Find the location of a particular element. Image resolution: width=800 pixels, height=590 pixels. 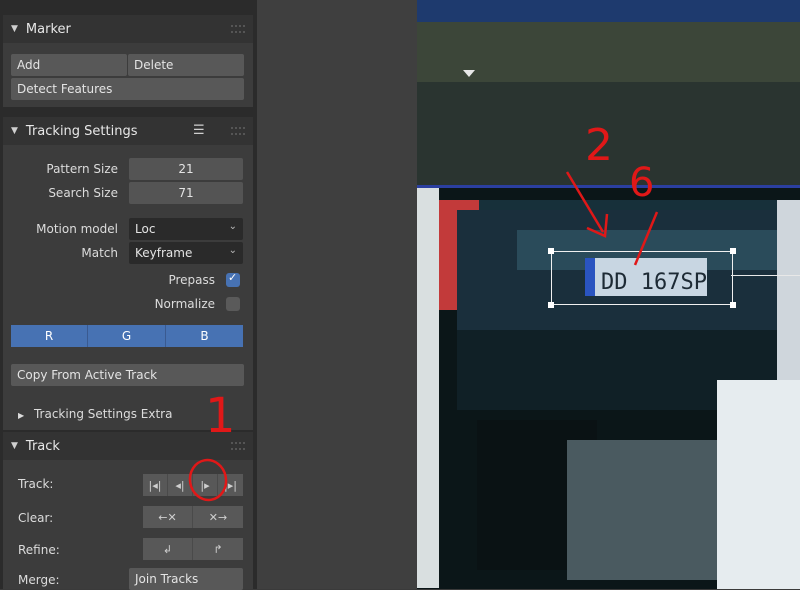

pattern-size-label: Pattern Size is located at coordinates (82, 169).